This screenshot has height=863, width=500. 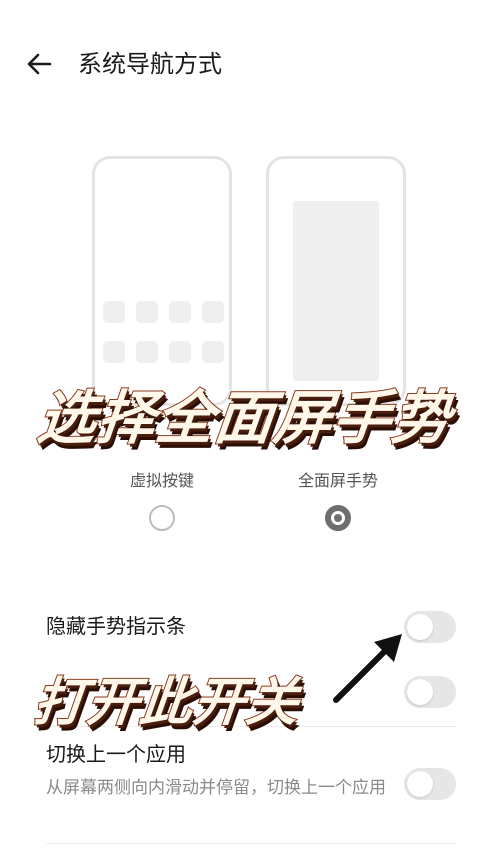 What do you see at coordinates (150, 64) in the screenshot?
I see `page-title: 系统导航方式` at bounding box center [150, 64].